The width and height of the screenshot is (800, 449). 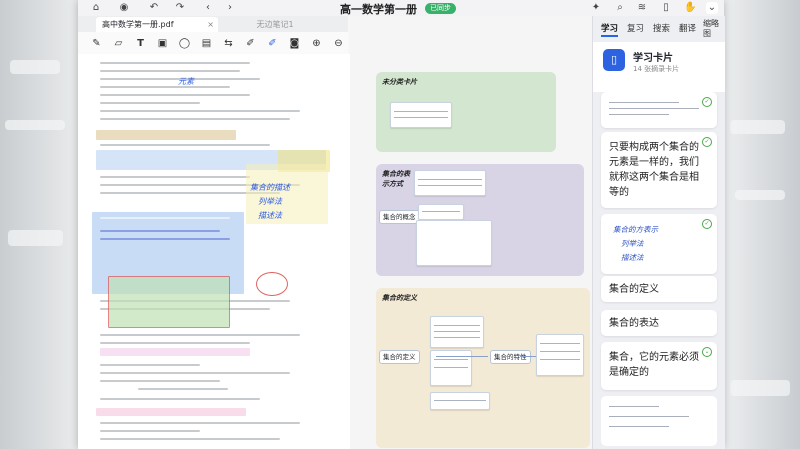 I want to click on camera-icon: ◙, so click(x=294, y=43).